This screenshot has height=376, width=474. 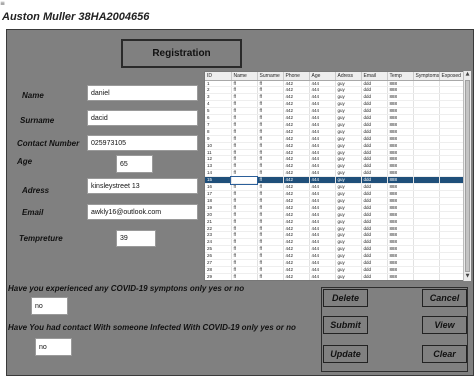 I want to click on table-cell: 21, so click(x=218, y=222).